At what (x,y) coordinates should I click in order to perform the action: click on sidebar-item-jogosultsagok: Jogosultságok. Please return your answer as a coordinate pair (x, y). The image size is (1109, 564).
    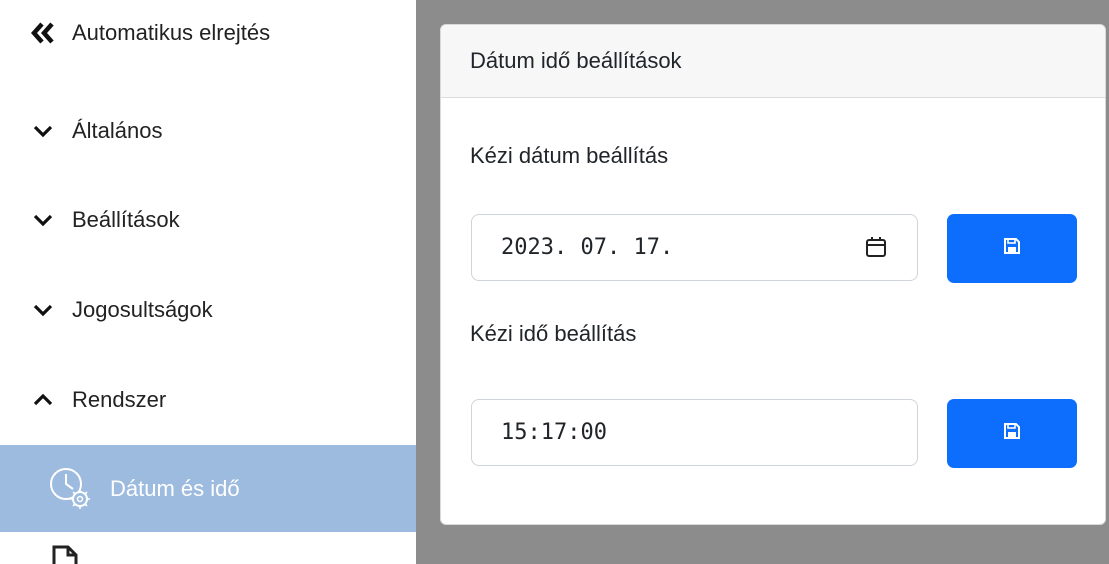
    Looking at the image, I should click on (208, 310).